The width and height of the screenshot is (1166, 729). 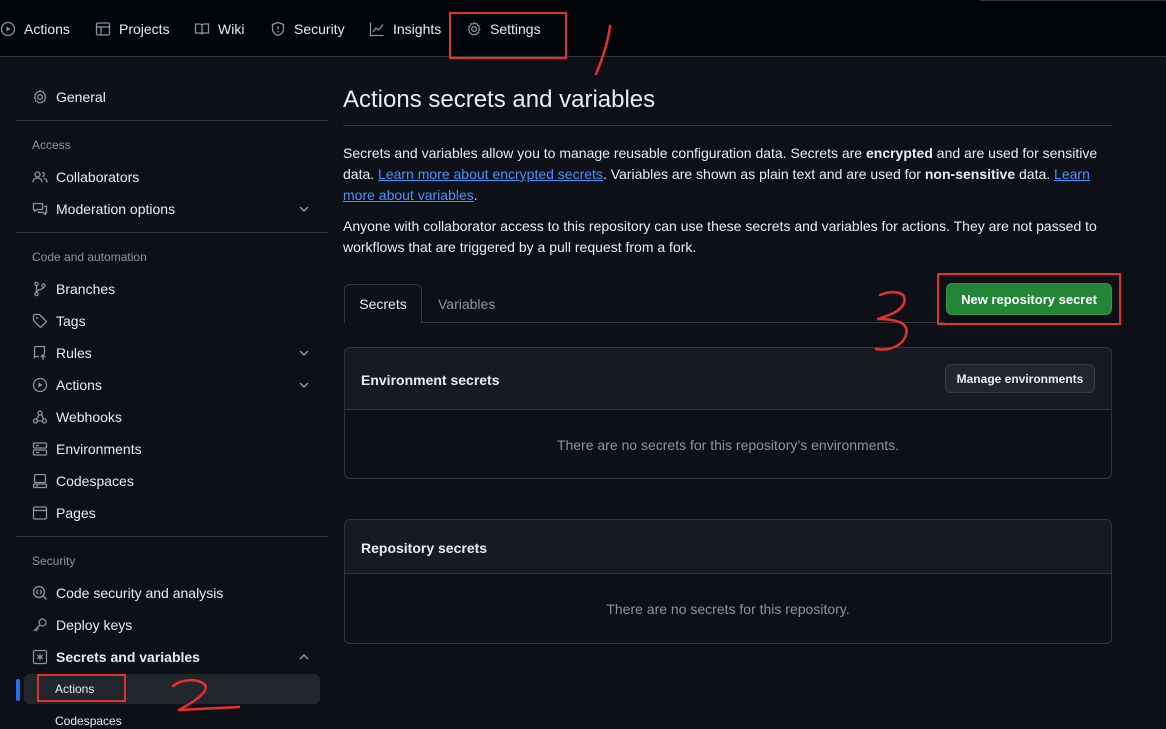 I want to click on codespaces-icon, so click(x=40, y=481).